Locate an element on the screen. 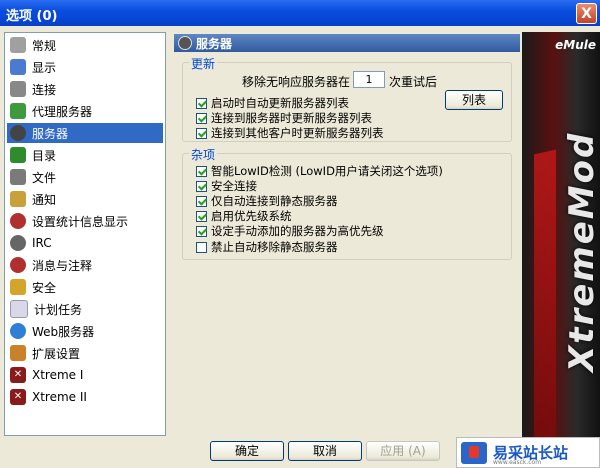 The image size is (600, 468). extended-icon is located at coordinates (18, 353).